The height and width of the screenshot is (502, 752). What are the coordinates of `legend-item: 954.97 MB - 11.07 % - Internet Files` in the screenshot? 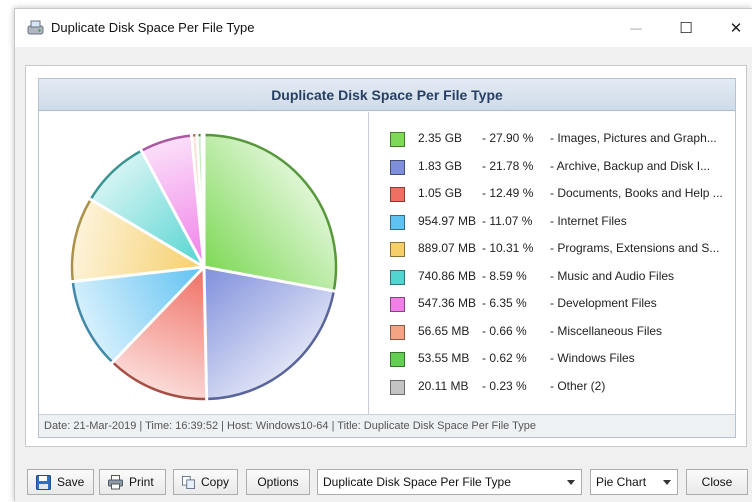 It's located at (562, 222).